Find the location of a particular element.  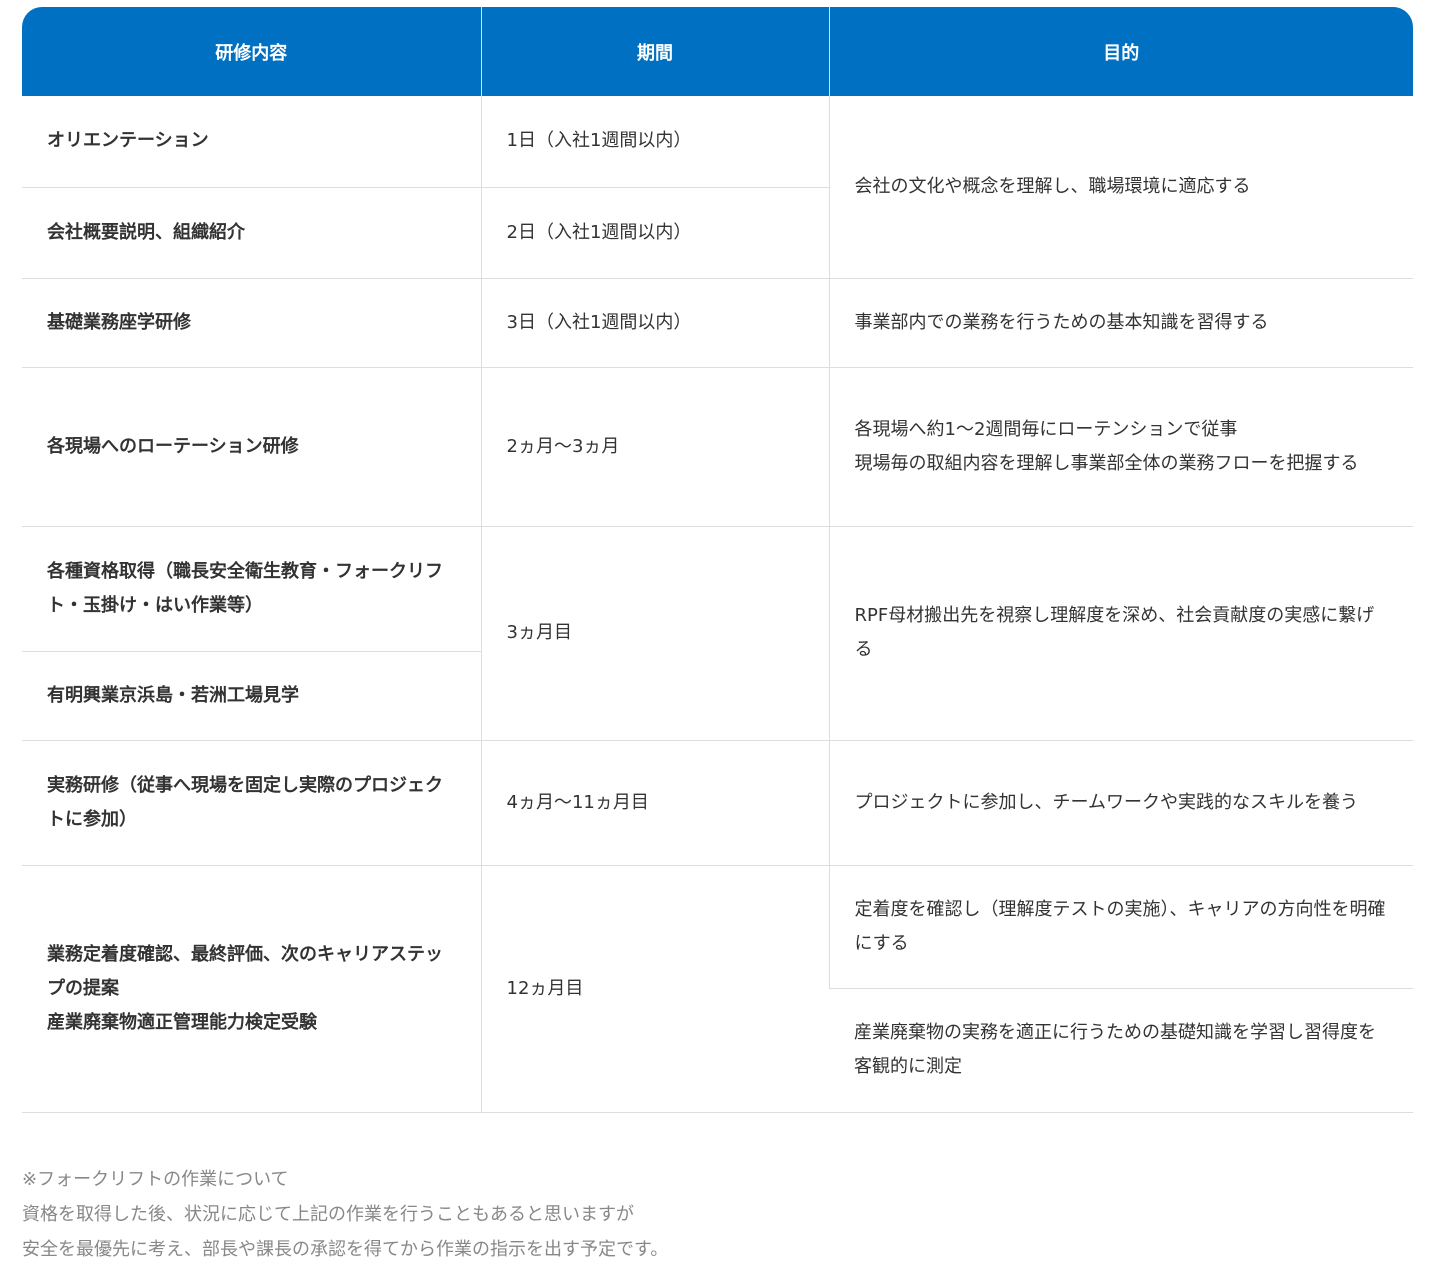

cell-purpose: RPF母材搬出先を視察し理解度を深め、社会貢献度の実感に繋げる is located at coordinates (1120, 633).